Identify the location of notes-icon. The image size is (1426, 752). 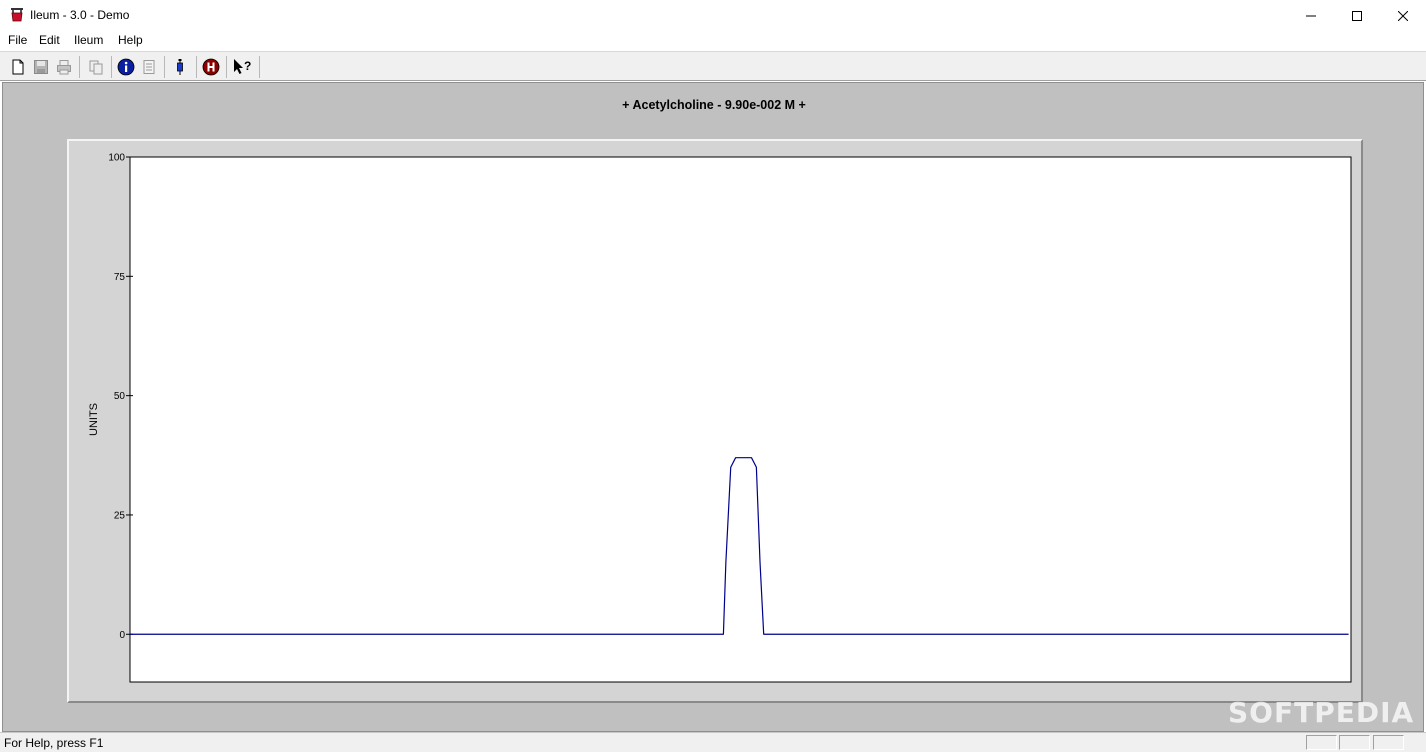
(149, 67).